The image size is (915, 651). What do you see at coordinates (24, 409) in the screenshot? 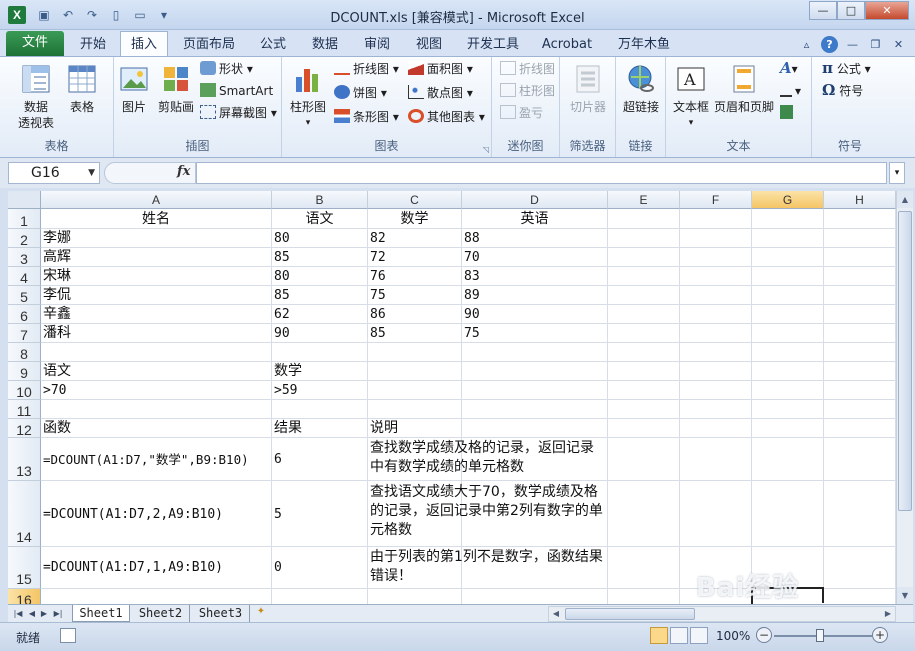
I see `row-header-11: 11` at bounding box center [24, 409].